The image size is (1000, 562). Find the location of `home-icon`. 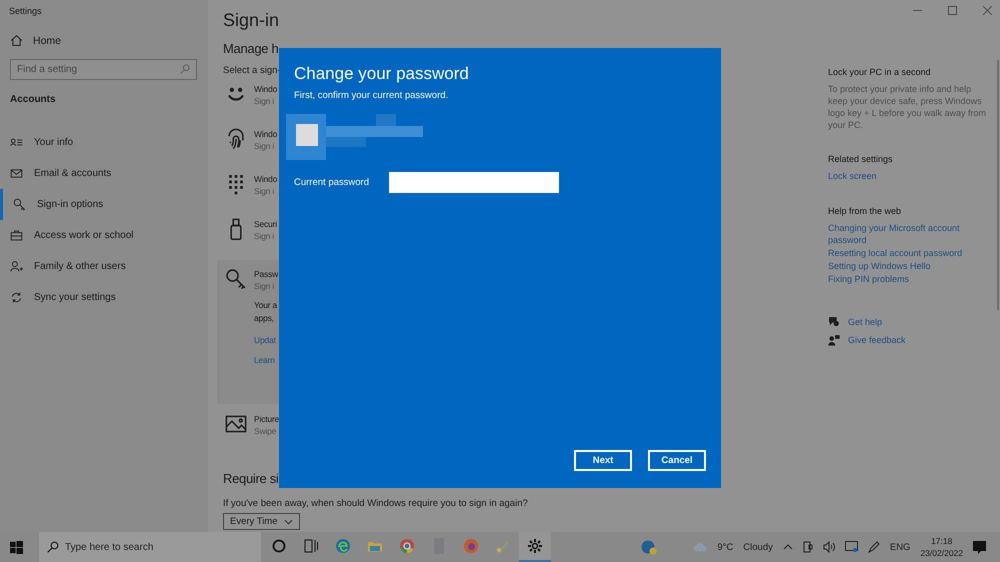

home-icon is located at coordinates (16, 40).